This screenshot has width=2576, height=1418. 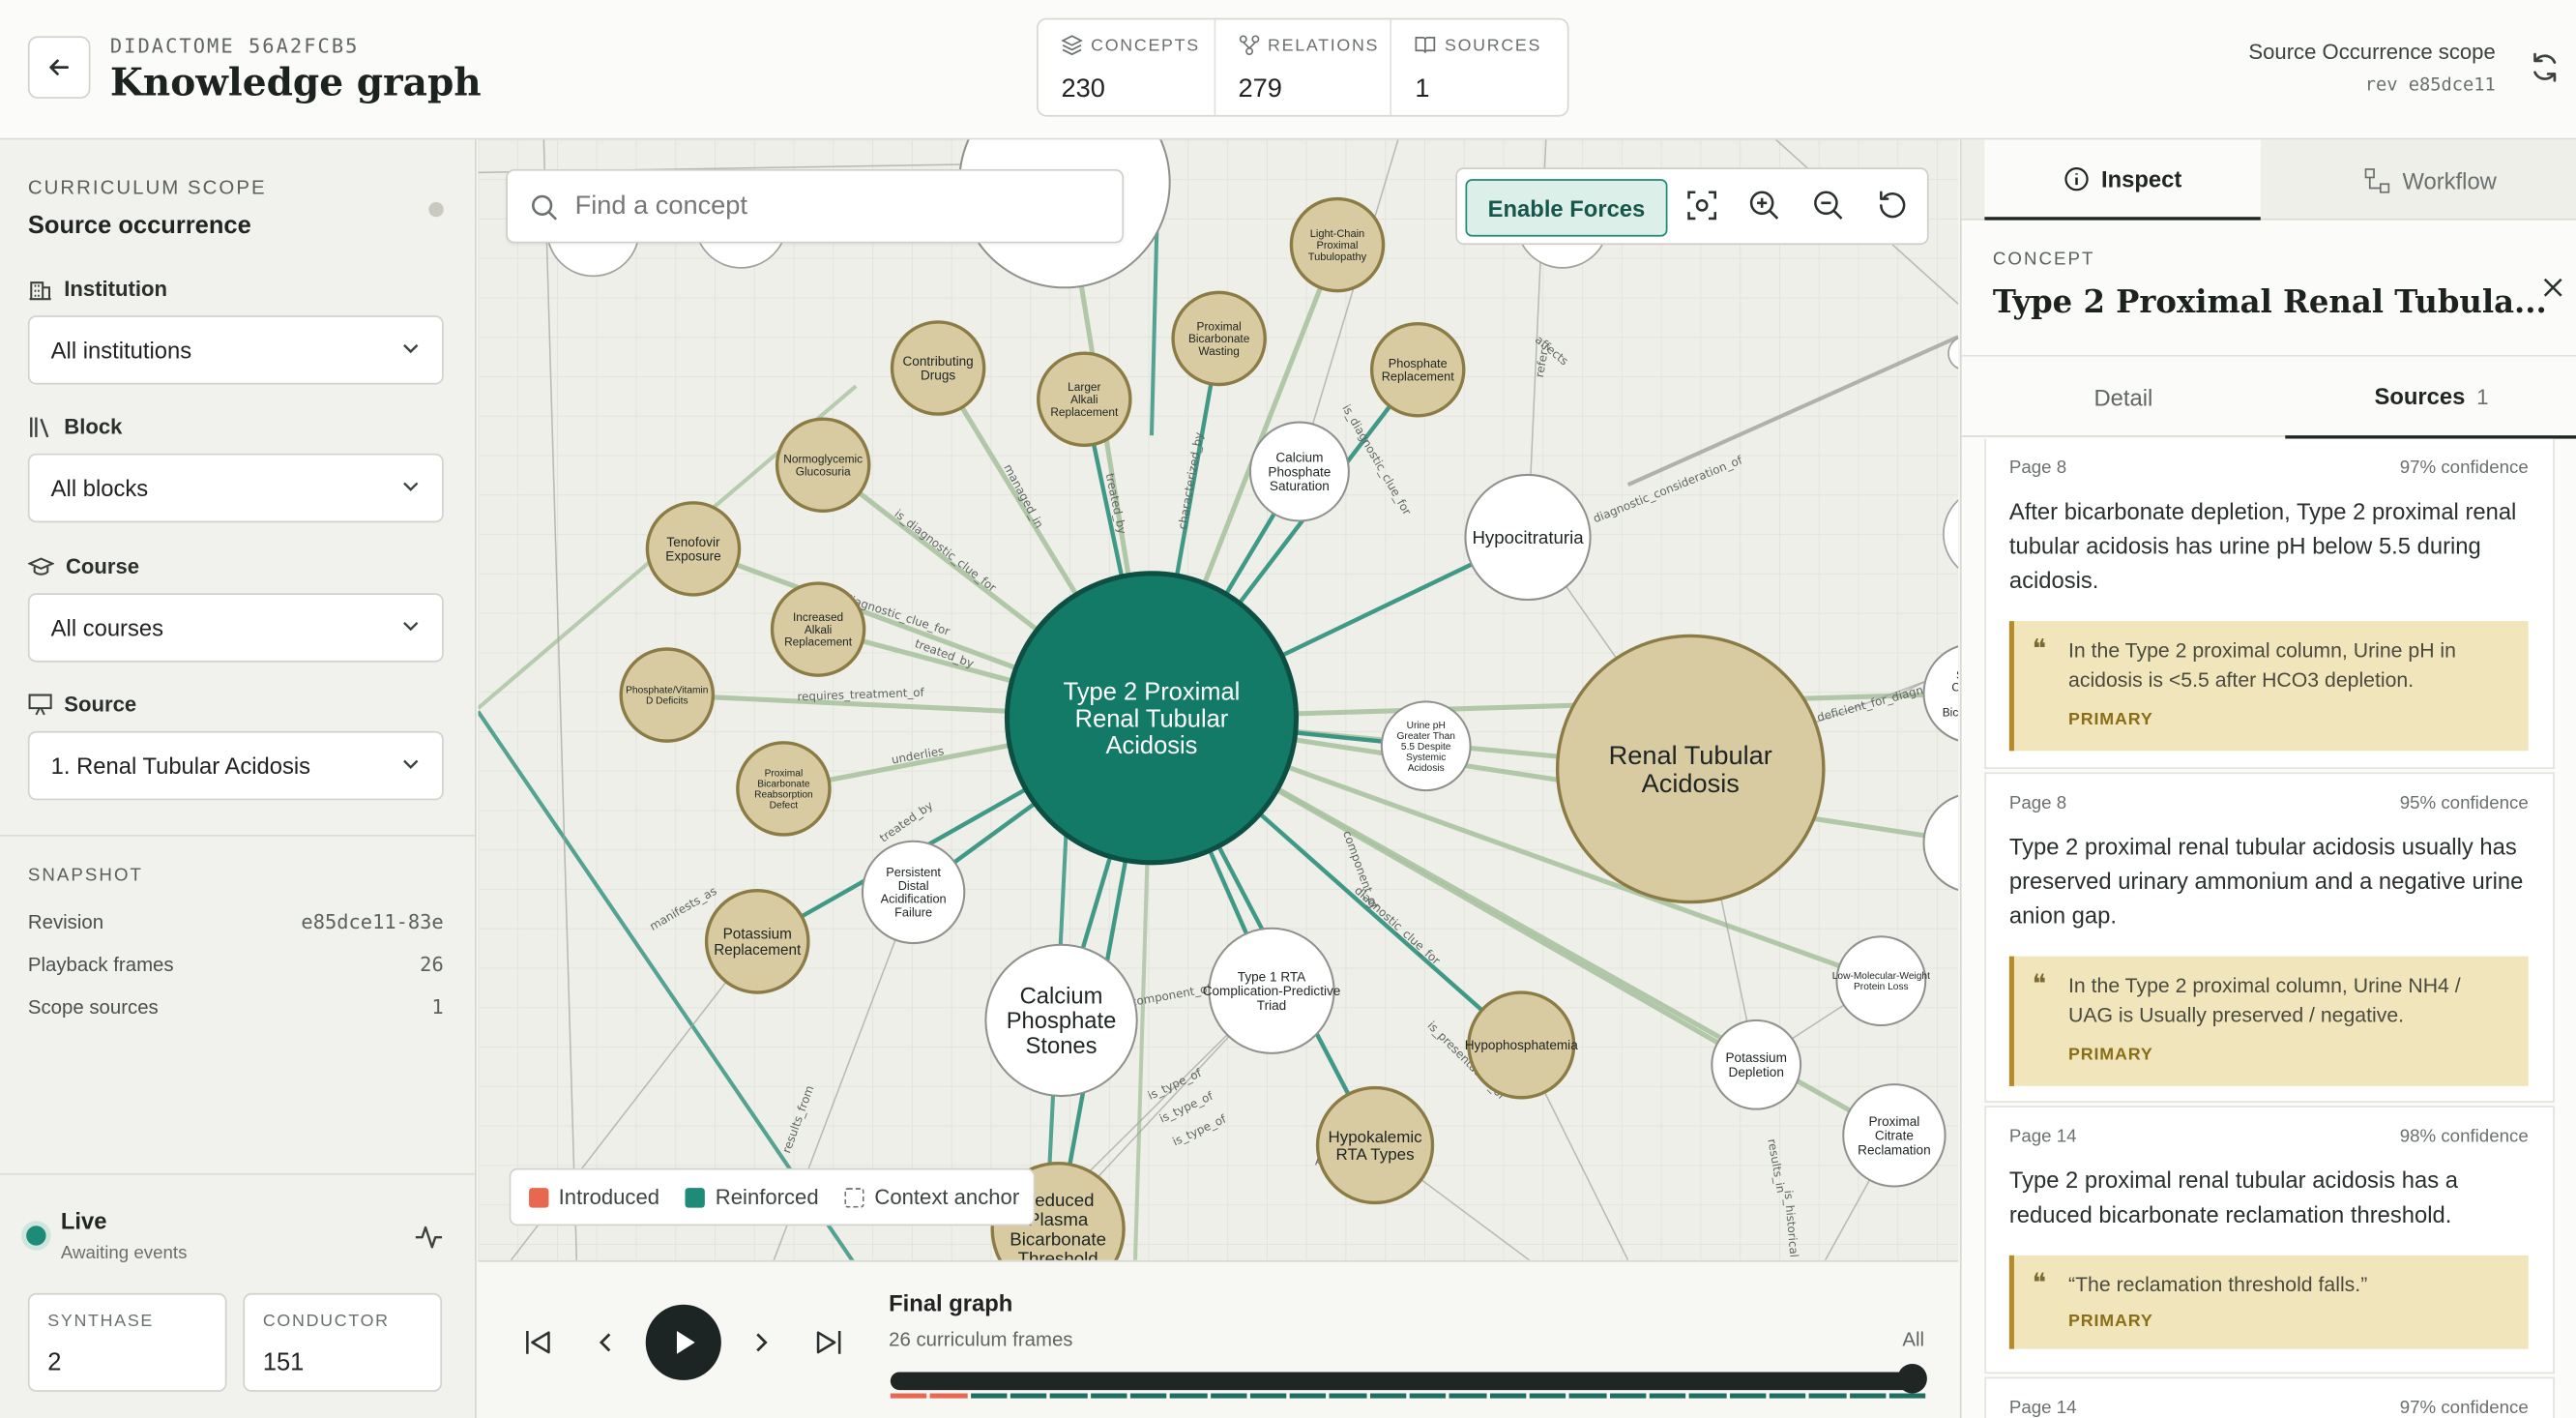 What do you see at coordinates (235, 628) in the screenshot?
I see `course-select: All courses` at bounding box center [235, 628].